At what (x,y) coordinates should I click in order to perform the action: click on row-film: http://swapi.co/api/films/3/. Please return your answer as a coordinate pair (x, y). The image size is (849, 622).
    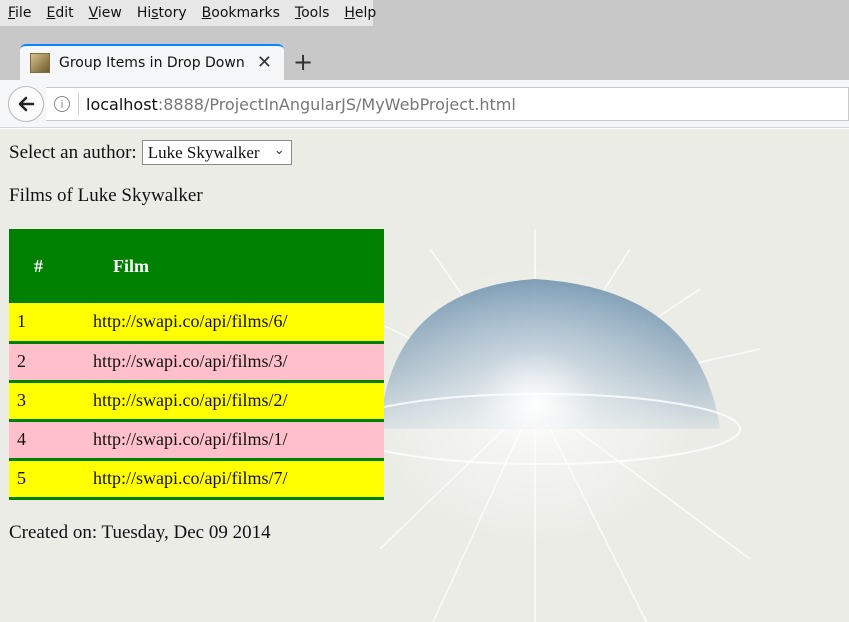
    Looking at the image, I should click on (238, 362).